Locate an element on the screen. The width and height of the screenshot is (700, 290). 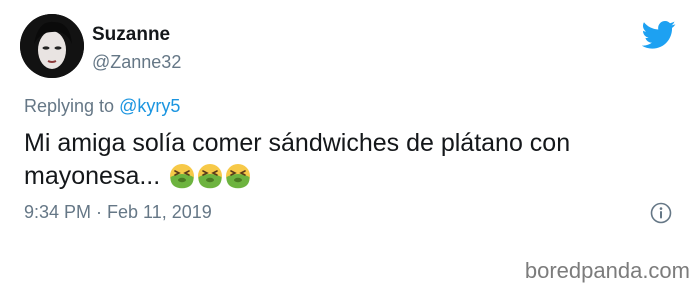
replying-to-line: Replying to @kyry5 is located at coordinates (102, 106).